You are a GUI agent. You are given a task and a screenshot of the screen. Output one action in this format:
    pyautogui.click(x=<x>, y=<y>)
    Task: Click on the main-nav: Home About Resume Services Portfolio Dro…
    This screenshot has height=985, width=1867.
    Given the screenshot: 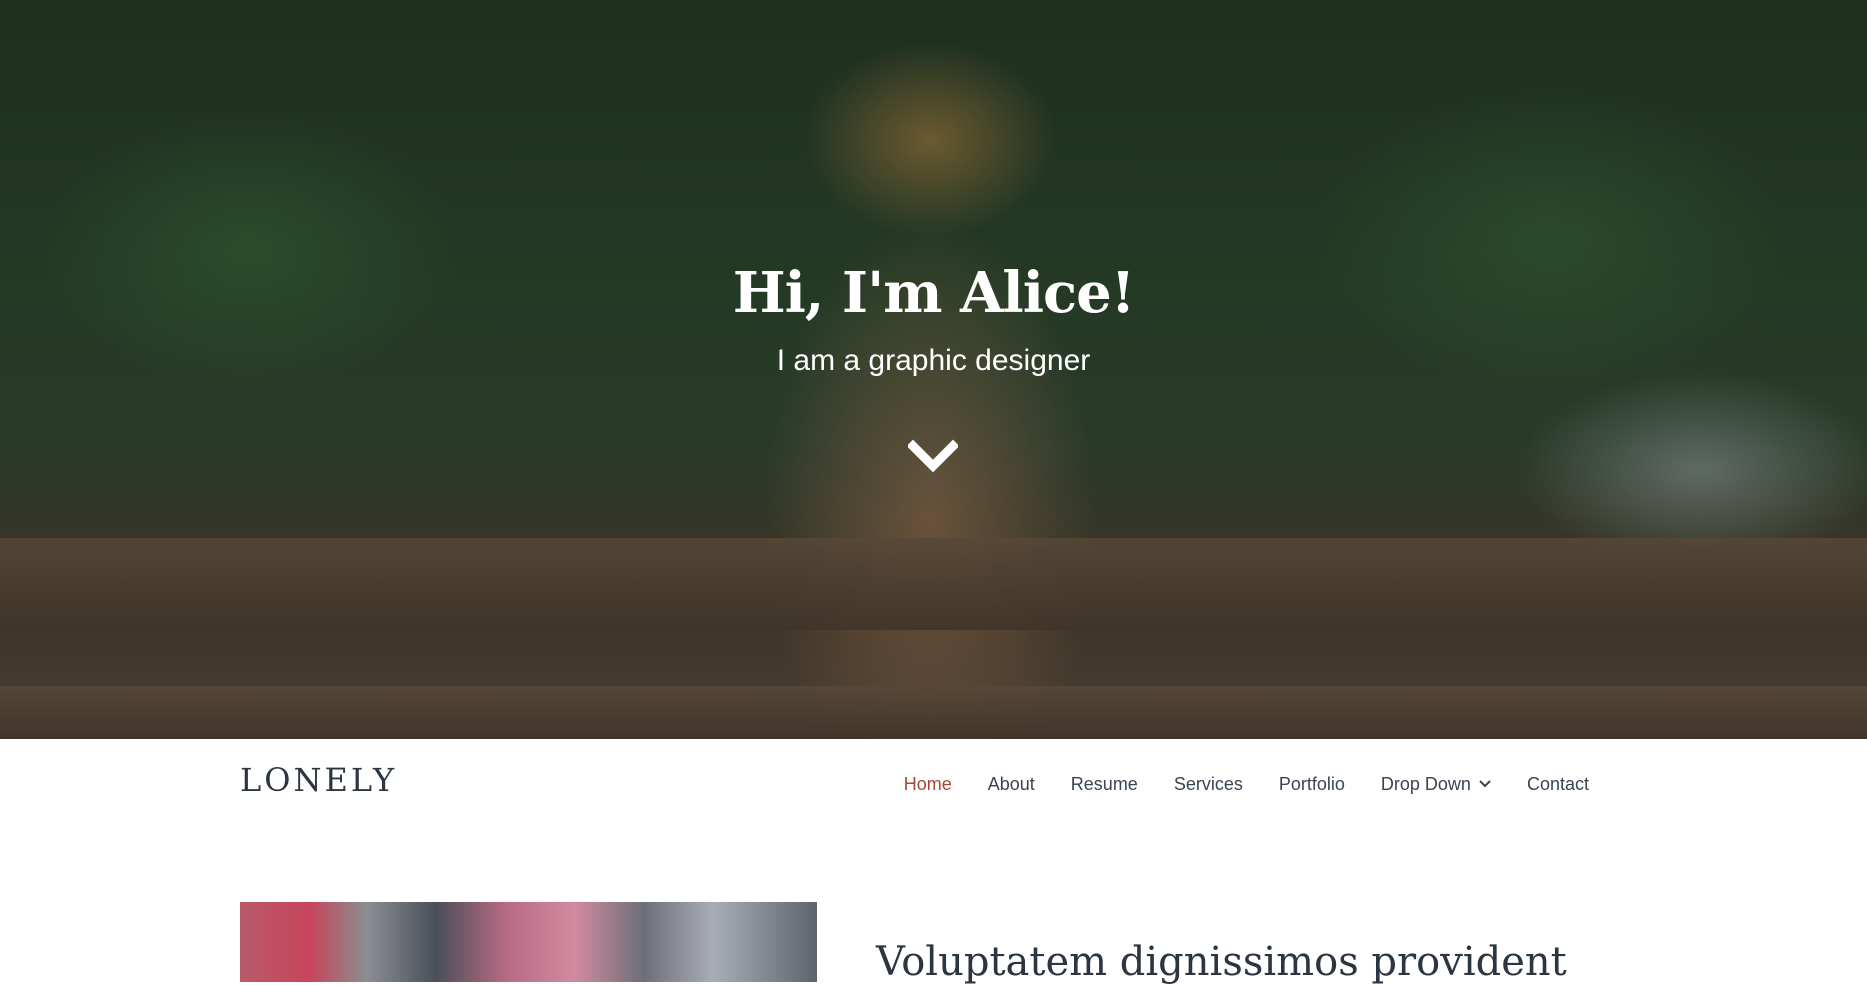 What is the action you would take?
    pyautogui.click(x=1246, y=784)
    